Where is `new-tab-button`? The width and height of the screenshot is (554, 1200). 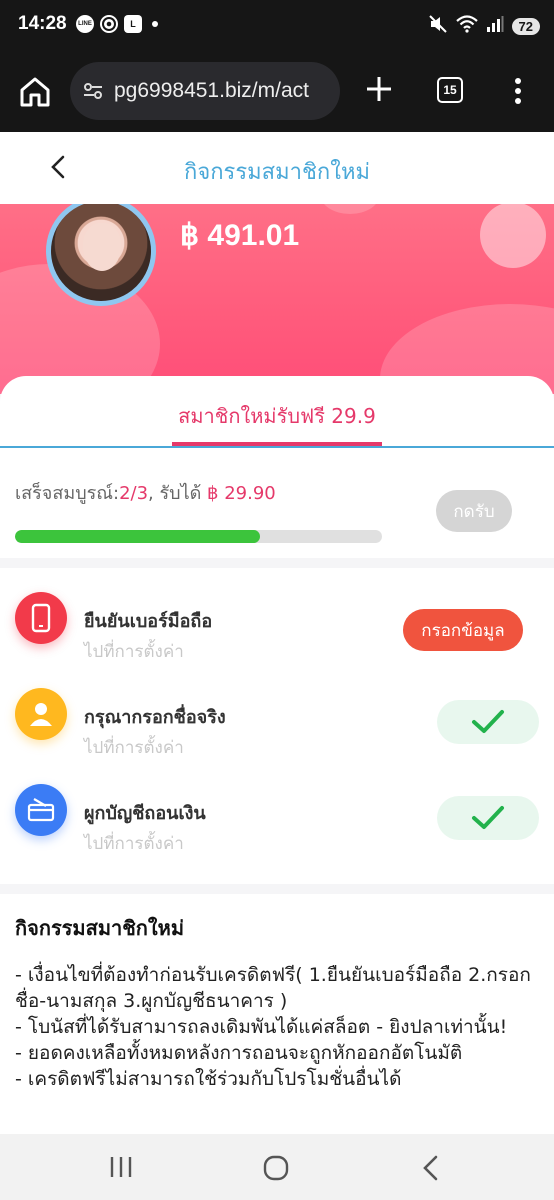
new-tab-button is located at coordinates (379, 90).